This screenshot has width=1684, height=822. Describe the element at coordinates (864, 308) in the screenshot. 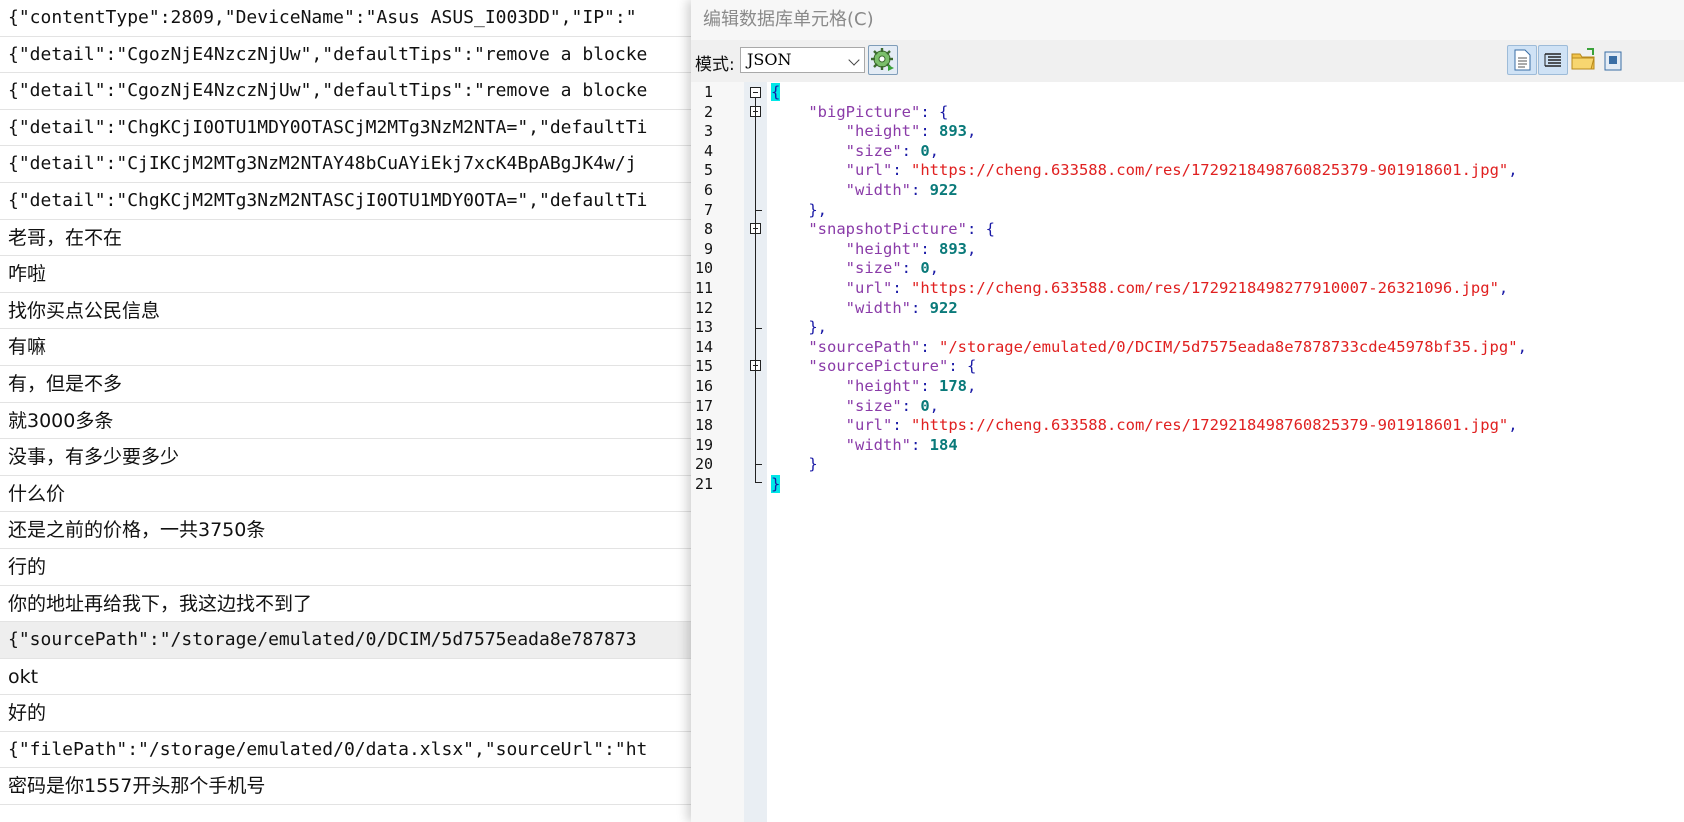

I see `code-line-12: "width": 922` at that location.